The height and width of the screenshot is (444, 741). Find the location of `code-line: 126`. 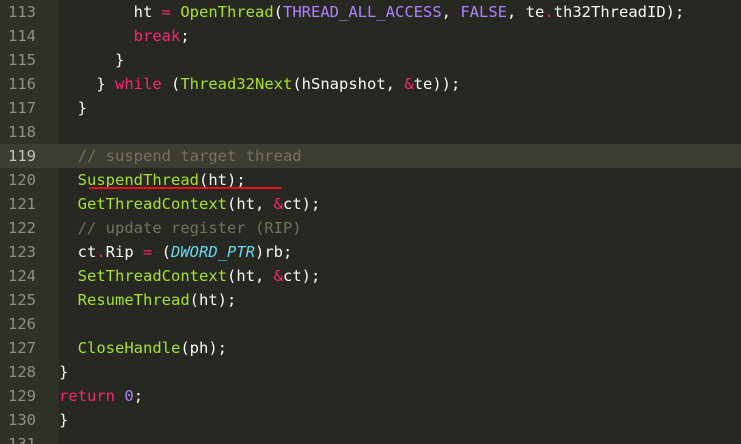

code-line: 126 is located at coordinates (370, 324).